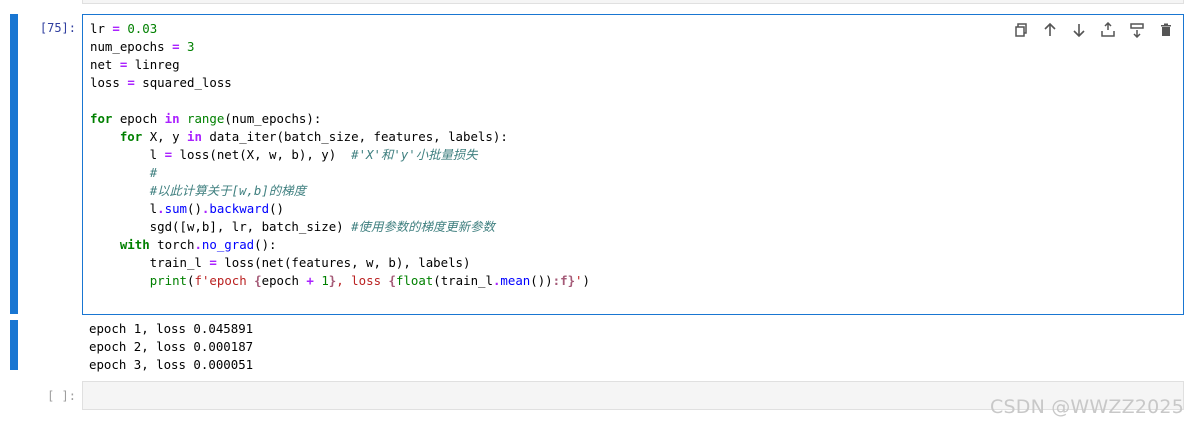 This screenshot has height=427, width=1190. Describe the element at coordinates (161, 82) in the screenshot. I see `code-line: loss = squared_loss` at that location.